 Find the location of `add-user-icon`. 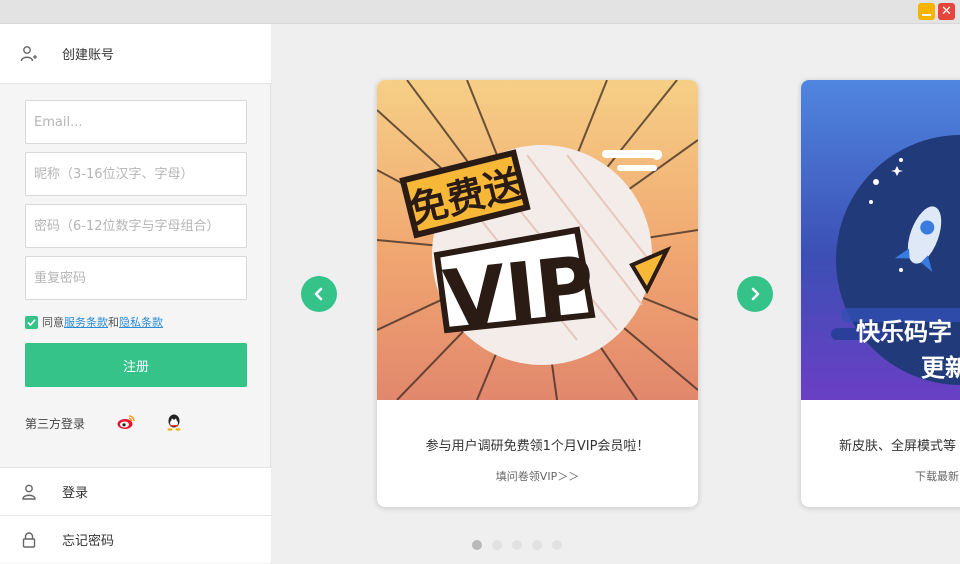

add-user-icon is located at coordinates (28, 53).